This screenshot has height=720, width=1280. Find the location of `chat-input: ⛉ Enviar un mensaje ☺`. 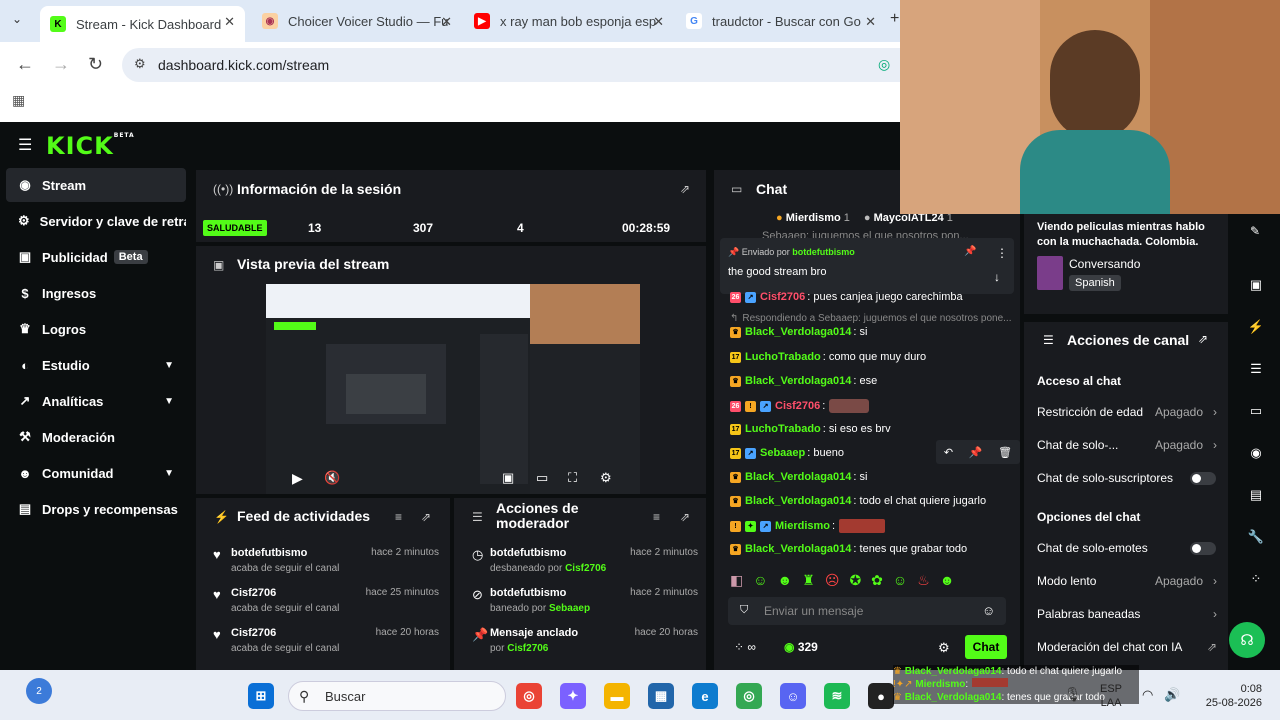

chat-input: ⛉ Enviar un mensaje ☺ is located at coordinates (867, 611).